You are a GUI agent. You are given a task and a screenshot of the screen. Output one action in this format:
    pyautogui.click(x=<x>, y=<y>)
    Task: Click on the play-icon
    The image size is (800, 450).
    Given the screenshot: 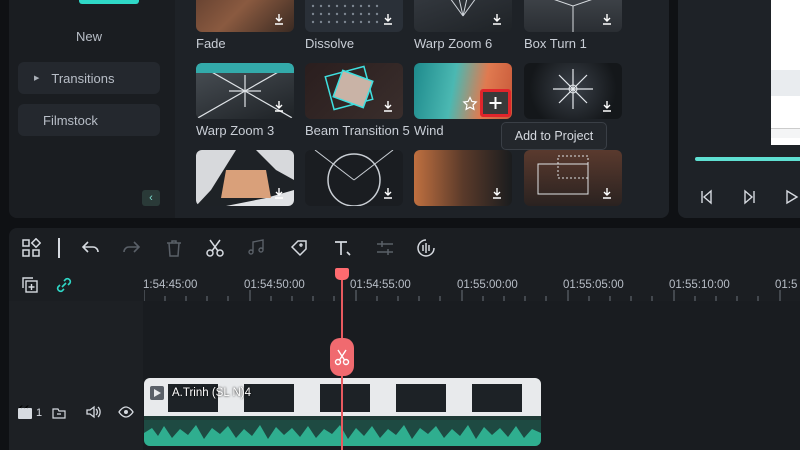 What is the action you would take?
    pyautogui.click(x=792, y=197)
    